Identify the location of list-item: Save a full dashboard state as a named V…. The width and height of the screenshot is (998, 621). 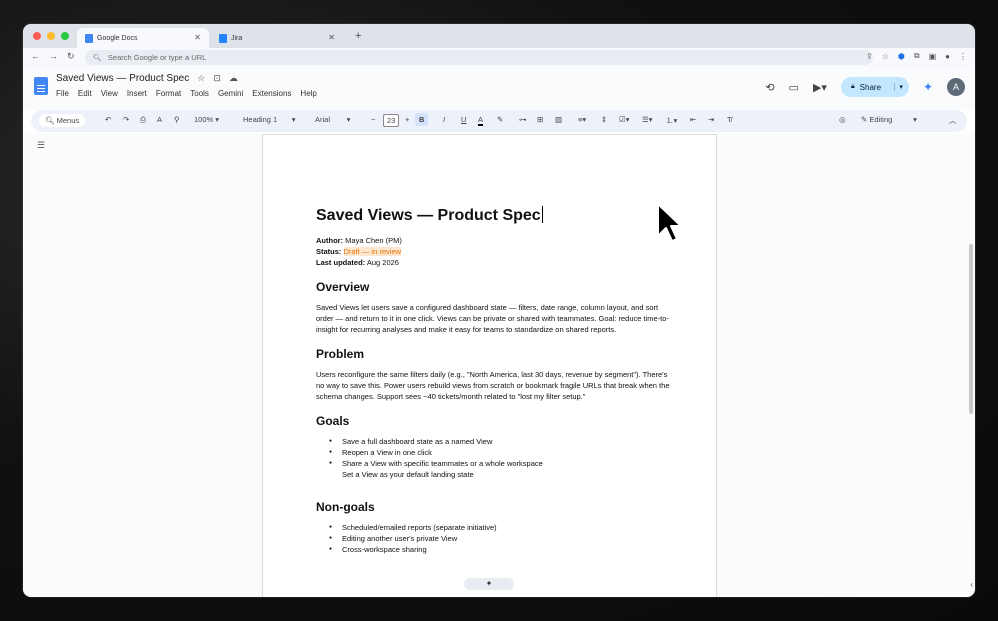
(496, 441).